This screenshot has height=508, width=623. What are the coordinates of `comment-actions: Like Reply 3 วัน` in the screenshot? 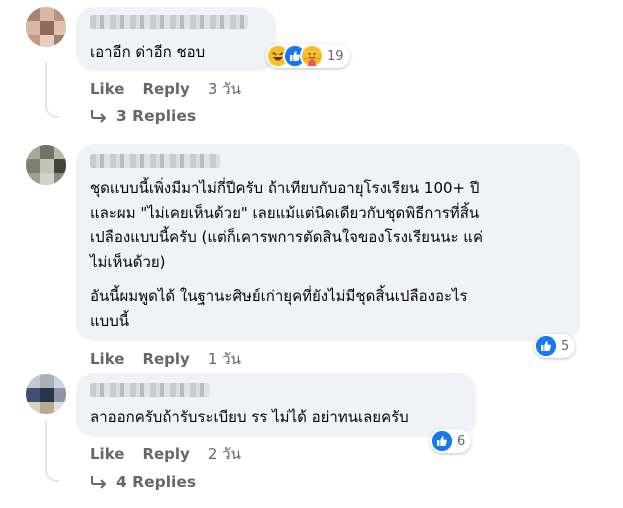 It's located at (165, 89).